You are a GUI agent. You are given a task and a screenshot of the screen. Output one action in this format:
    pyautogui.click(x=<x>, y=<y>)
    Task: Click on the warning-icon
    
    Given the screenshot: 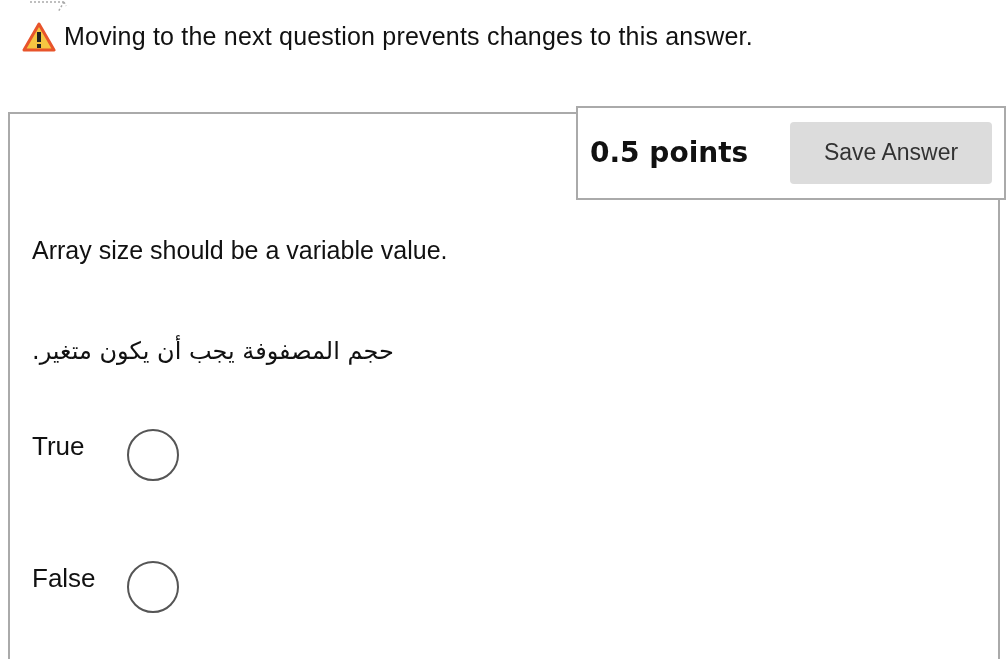 What is the action you would take?
    pyautogui.click(x=39, y=36)
    